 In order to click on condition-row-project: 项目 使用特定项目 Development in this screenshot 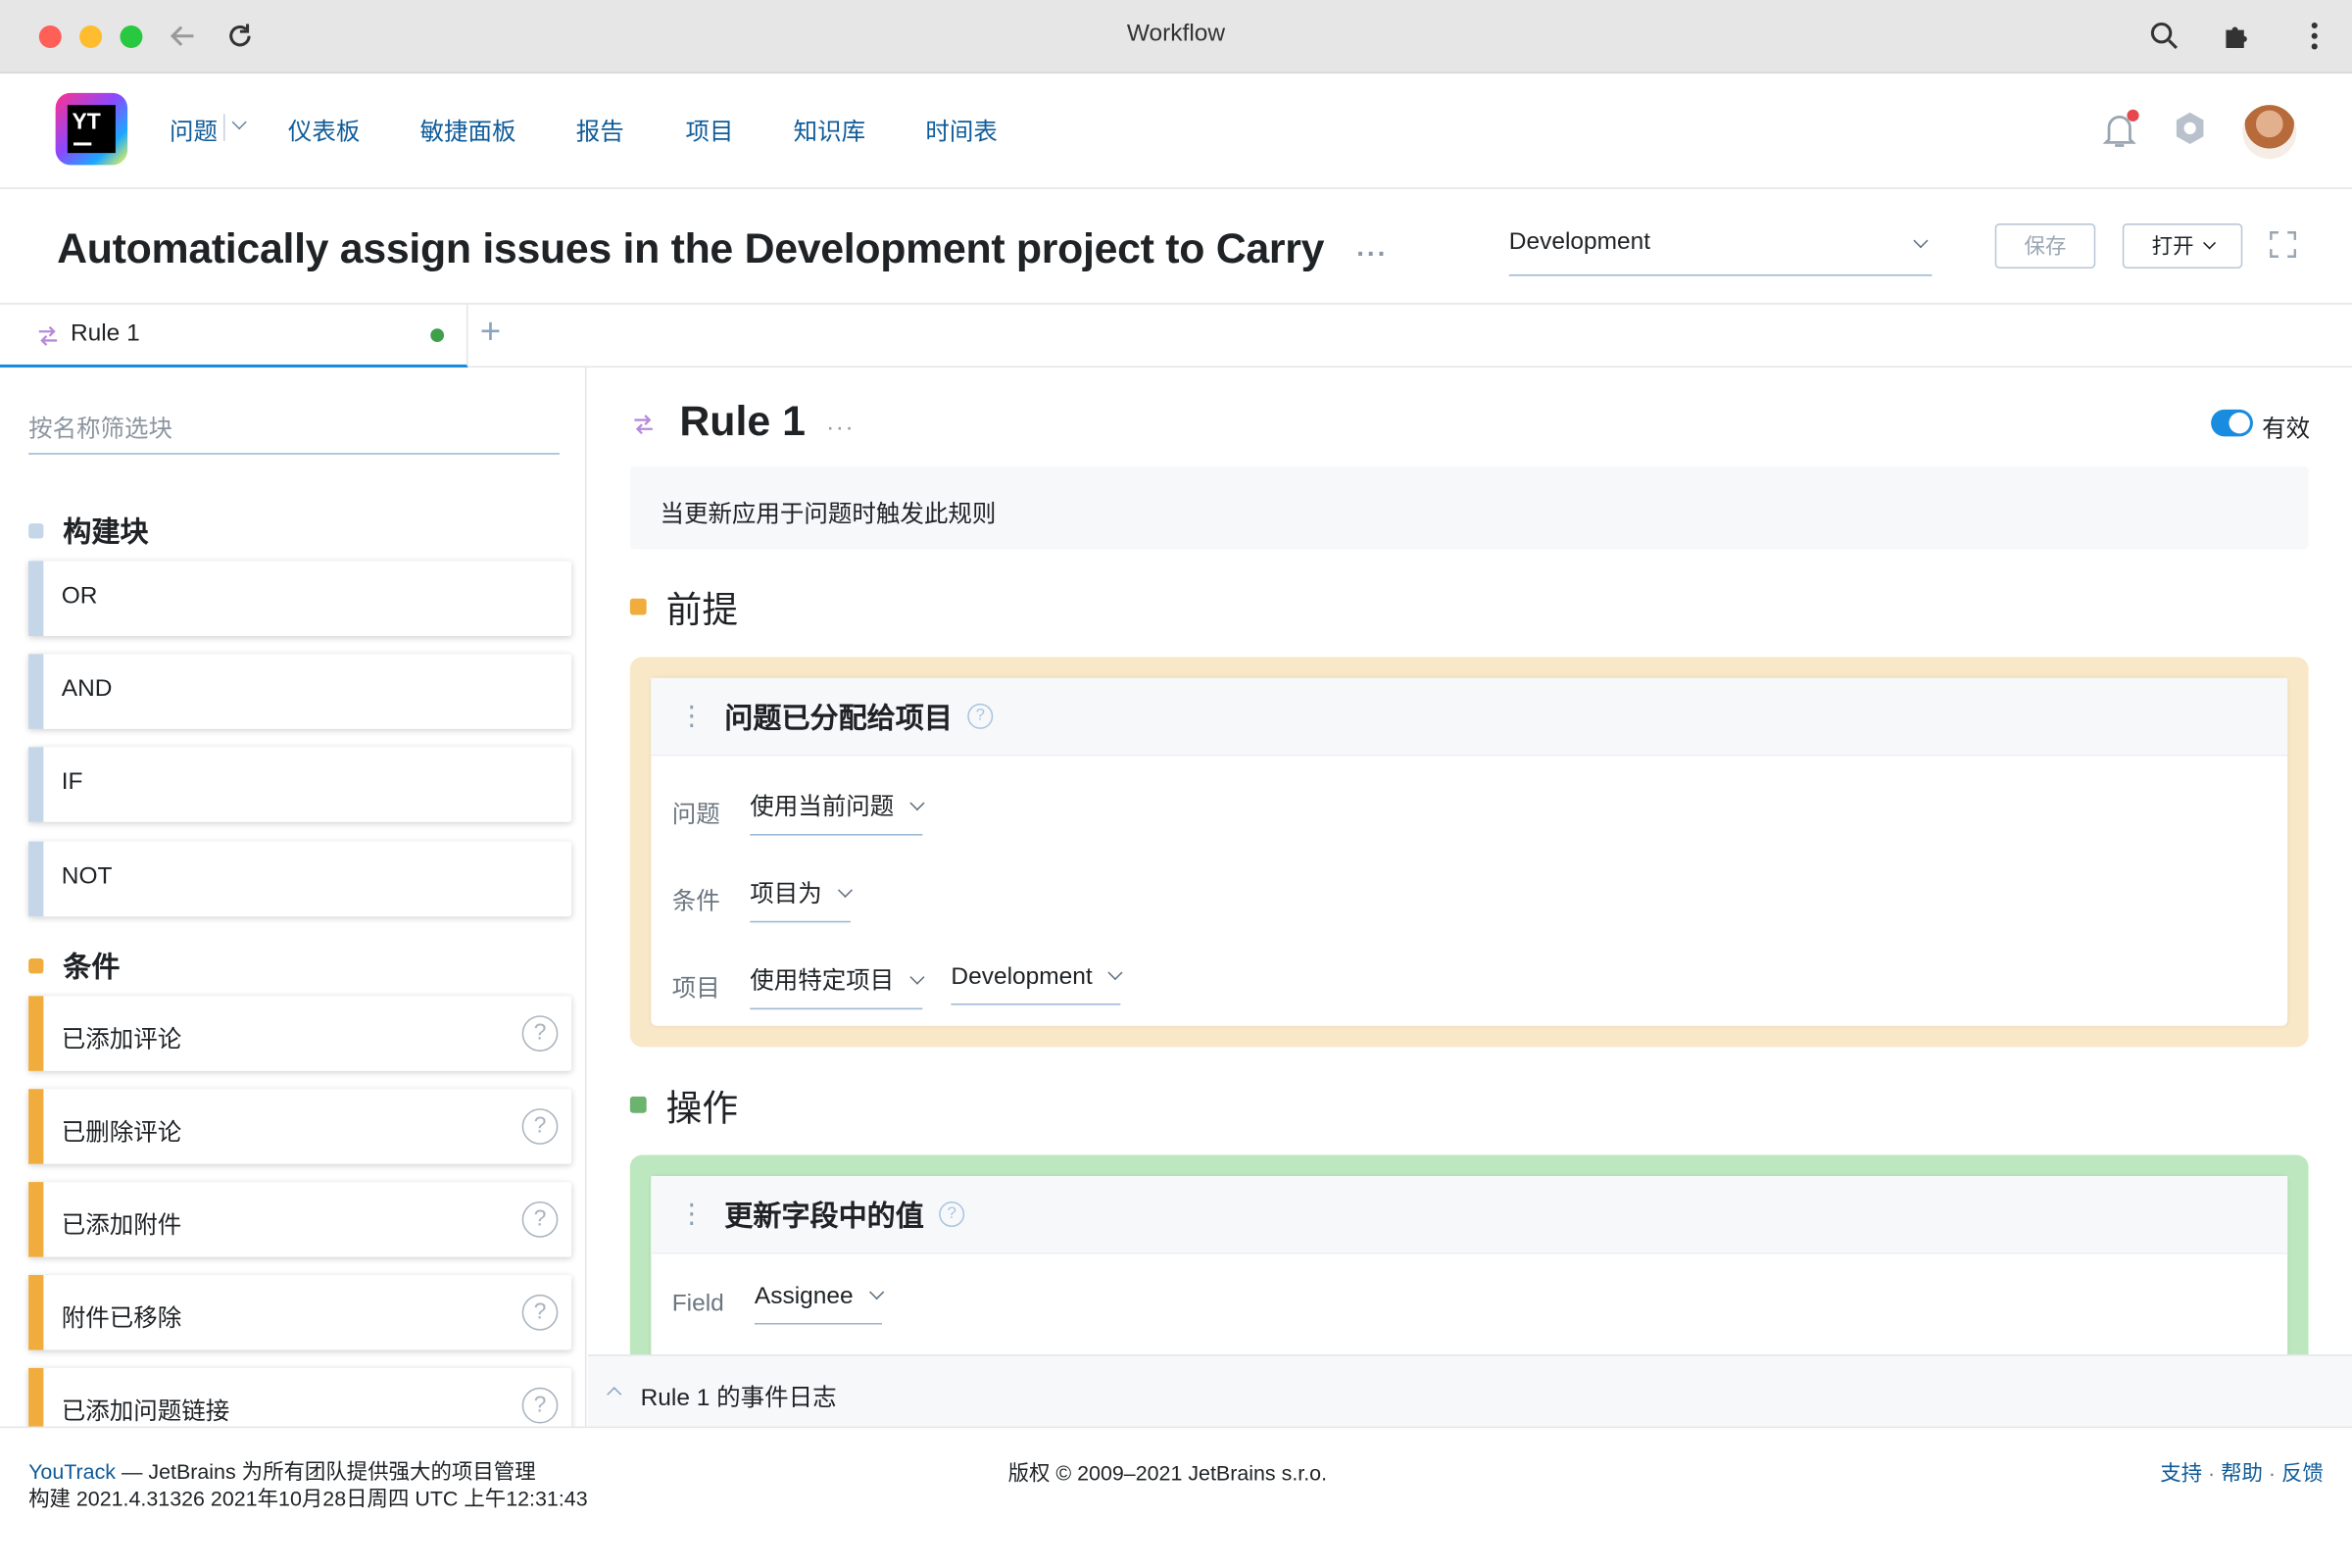, I will do `click(911, 985)`.